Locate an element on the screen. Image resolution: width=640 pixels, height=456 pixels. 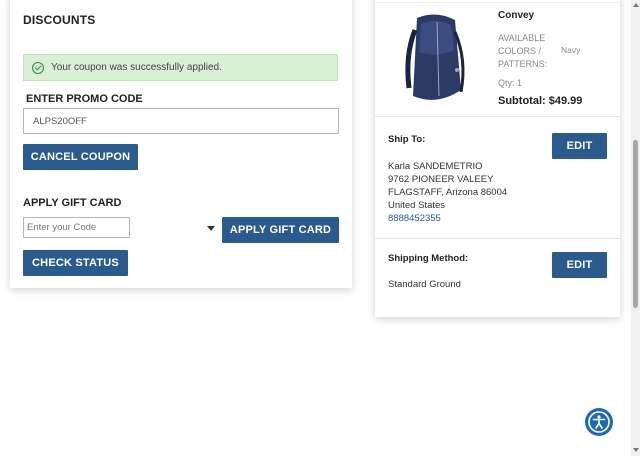
accessibility-button is located at coordinates (599, 422).